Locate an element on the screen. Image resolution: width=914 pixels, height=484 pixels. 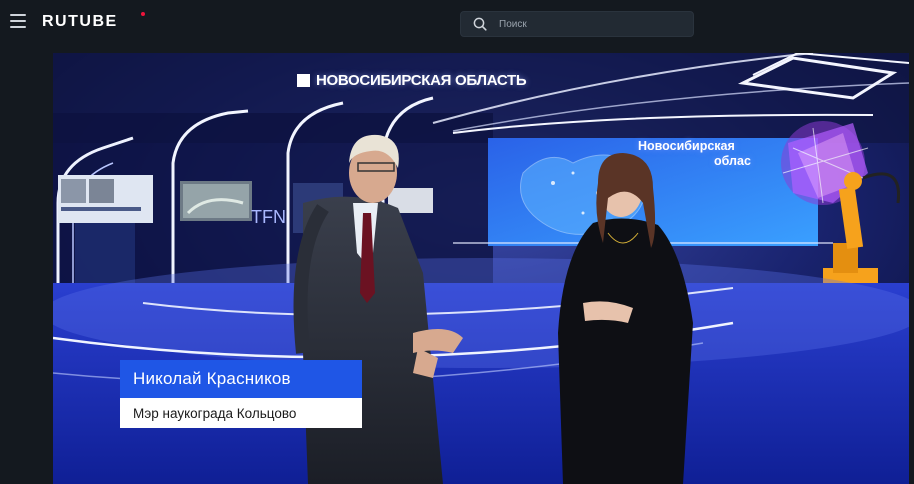
search-input is located at coordinates (594, 24).